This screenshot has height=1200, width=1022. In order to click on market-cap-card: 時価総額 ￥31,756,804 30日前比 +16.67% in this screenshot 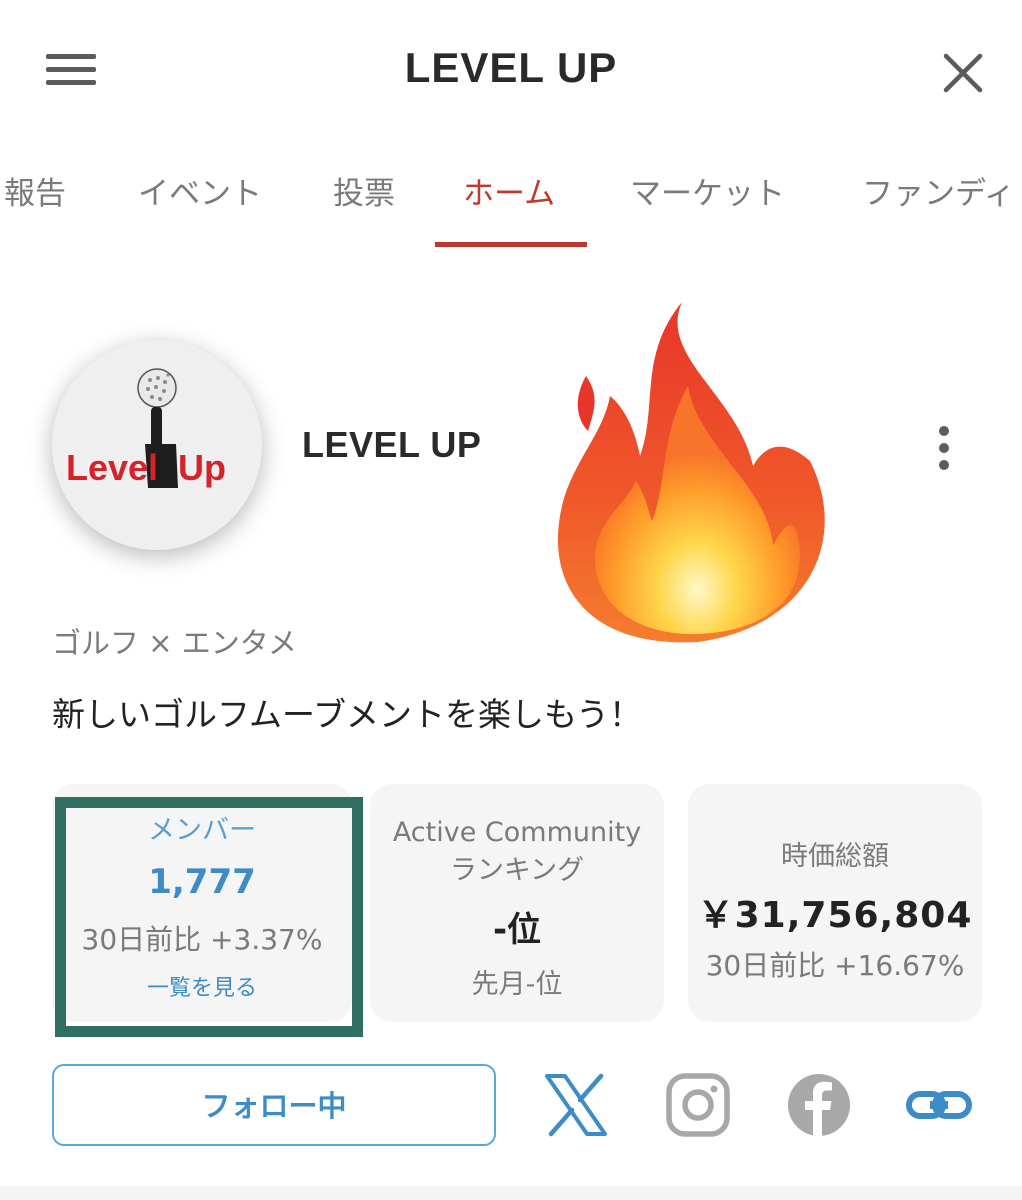, I will do `click(835, 903)`.